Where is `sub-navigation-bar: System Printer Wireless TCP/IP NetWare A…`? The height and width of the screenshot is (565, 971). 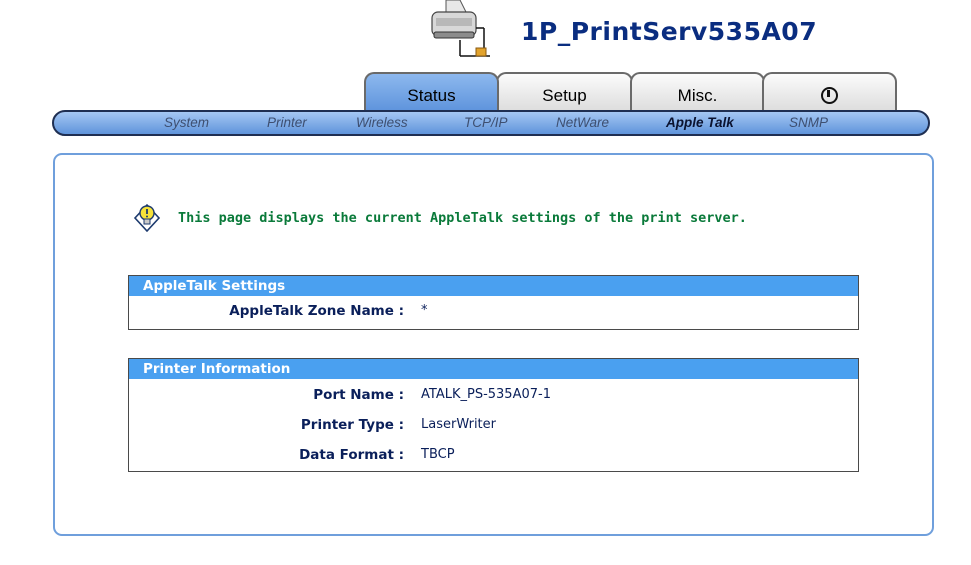
sub-navigation-bar: System Printer Wireless TCP/IP NetWare A… is located at coordinates (491, 123).